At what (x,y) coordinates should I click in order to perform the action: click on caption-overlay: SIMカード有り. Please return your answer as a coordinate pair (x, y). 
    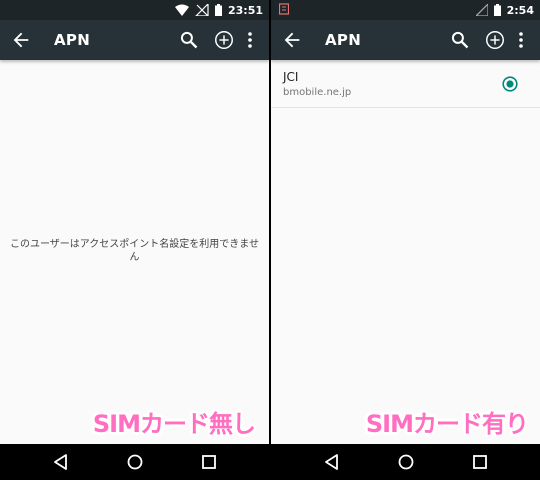
    Looking at the image, I should click on (447, 424).